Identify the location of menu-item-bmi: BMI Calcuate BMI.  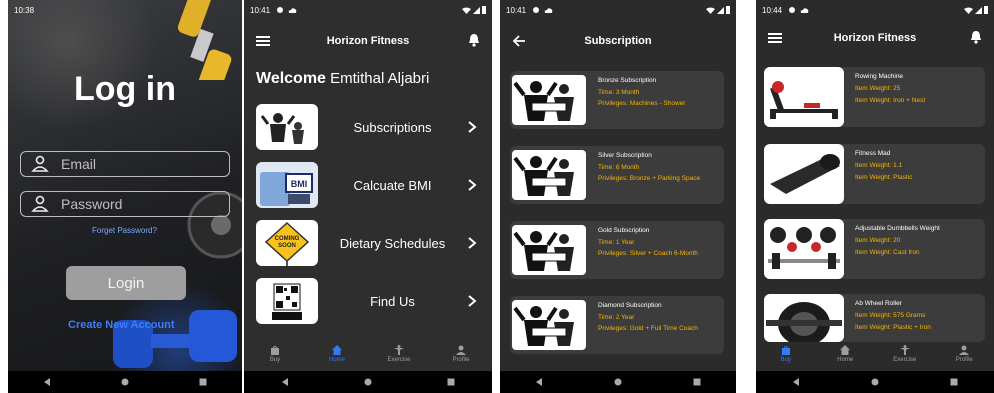
(368, 185).